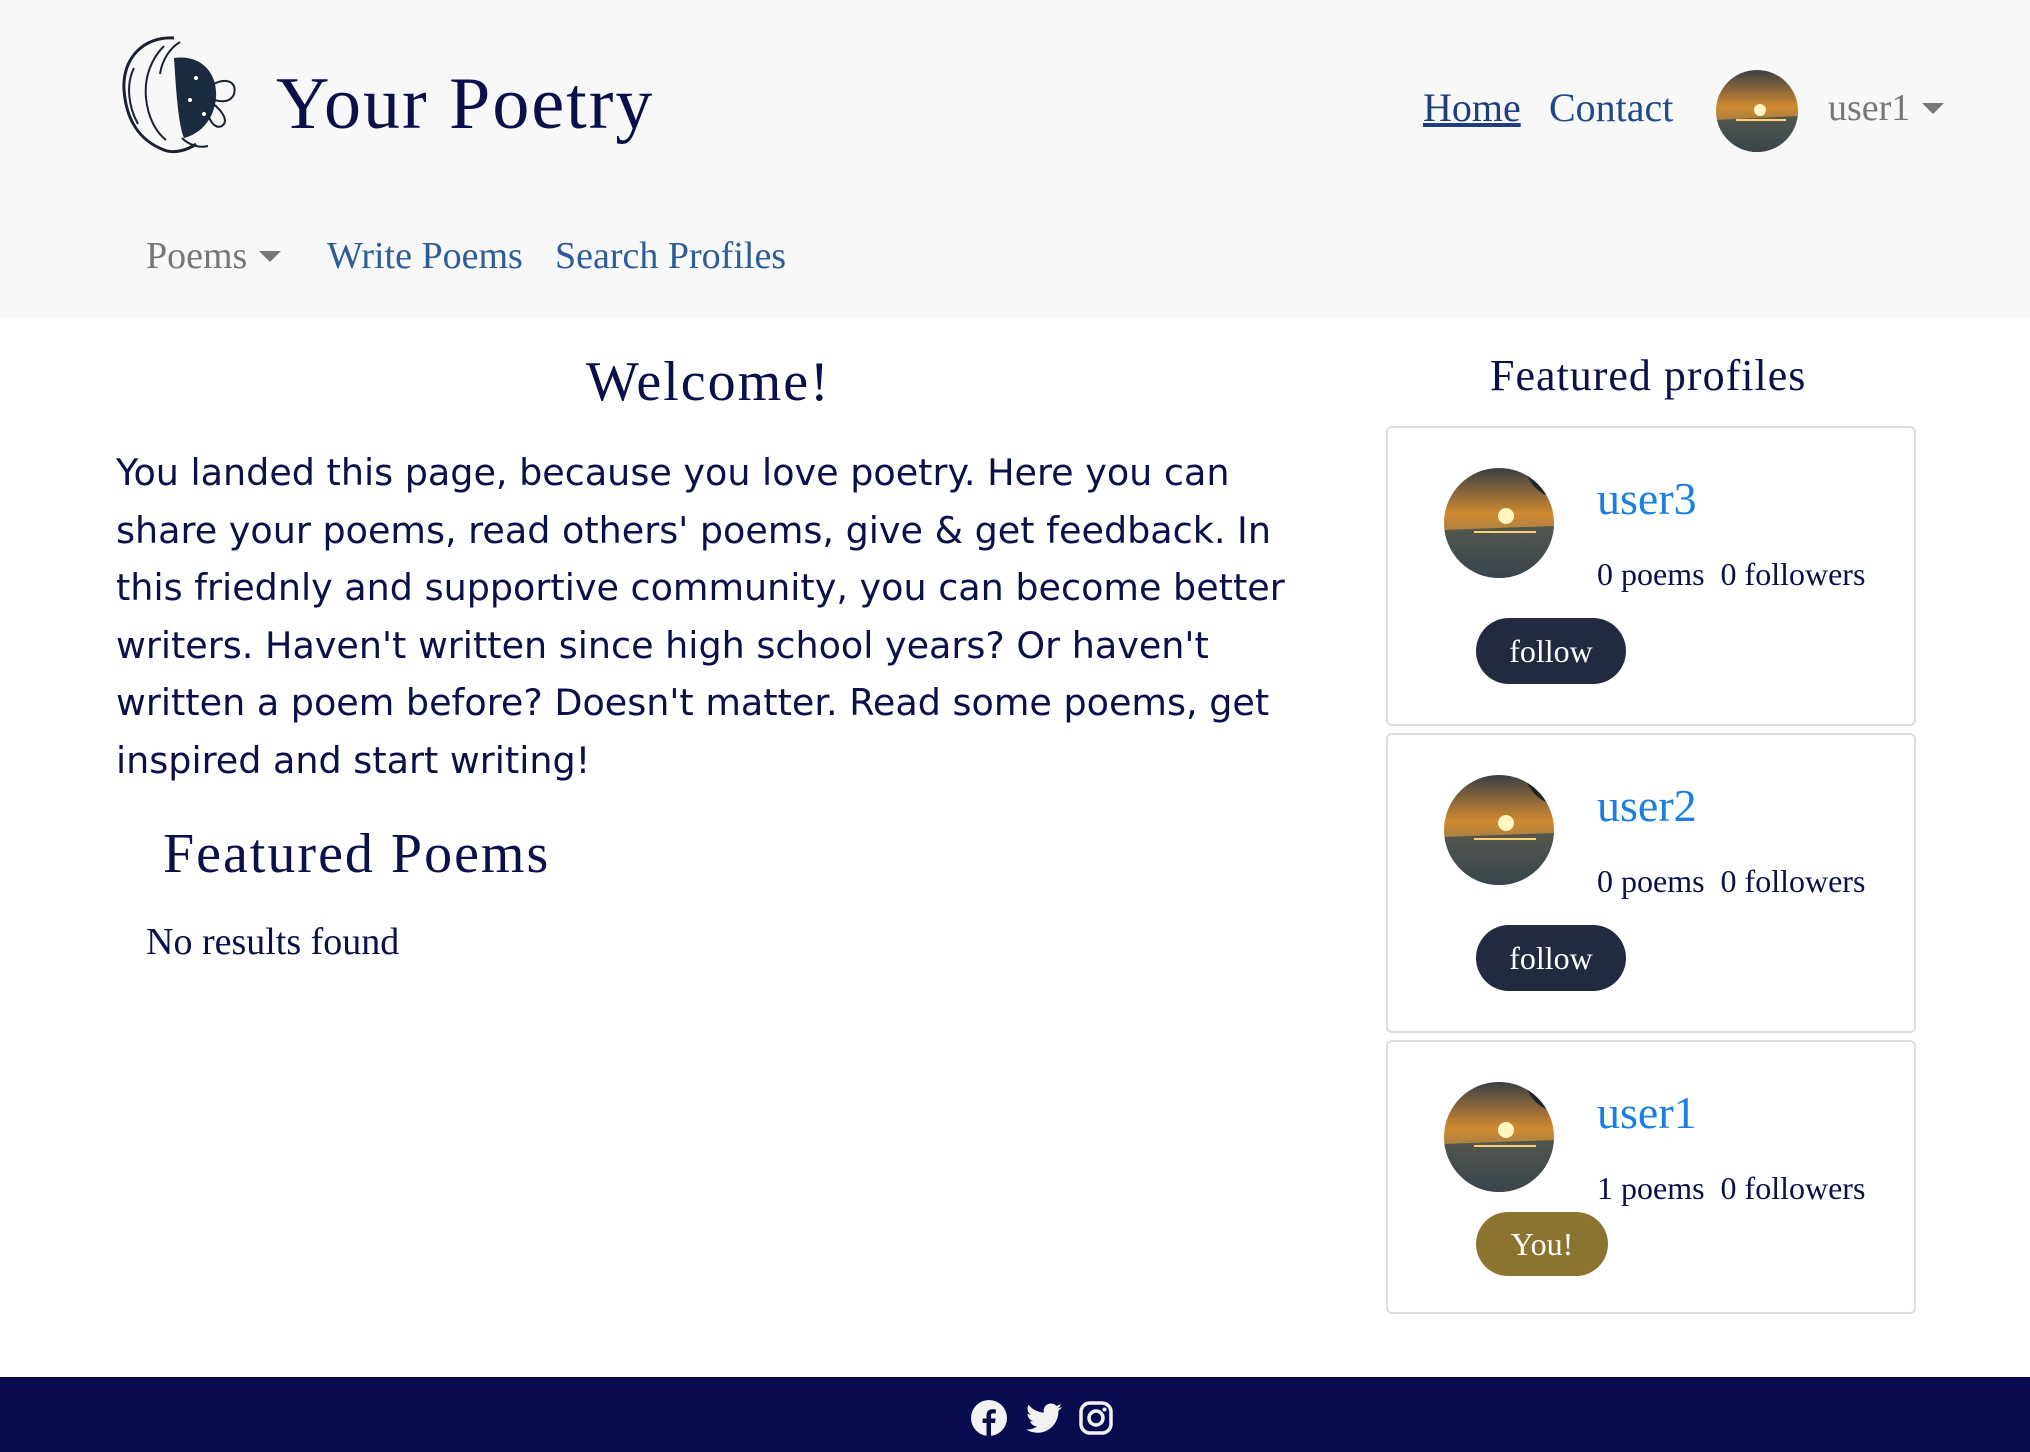 Image resolution: width=2030 pixels, height=1452 pixels. Describe the element at coordinates (1096, 1418) in the screenshot. I see `instagram-icon` at that location.